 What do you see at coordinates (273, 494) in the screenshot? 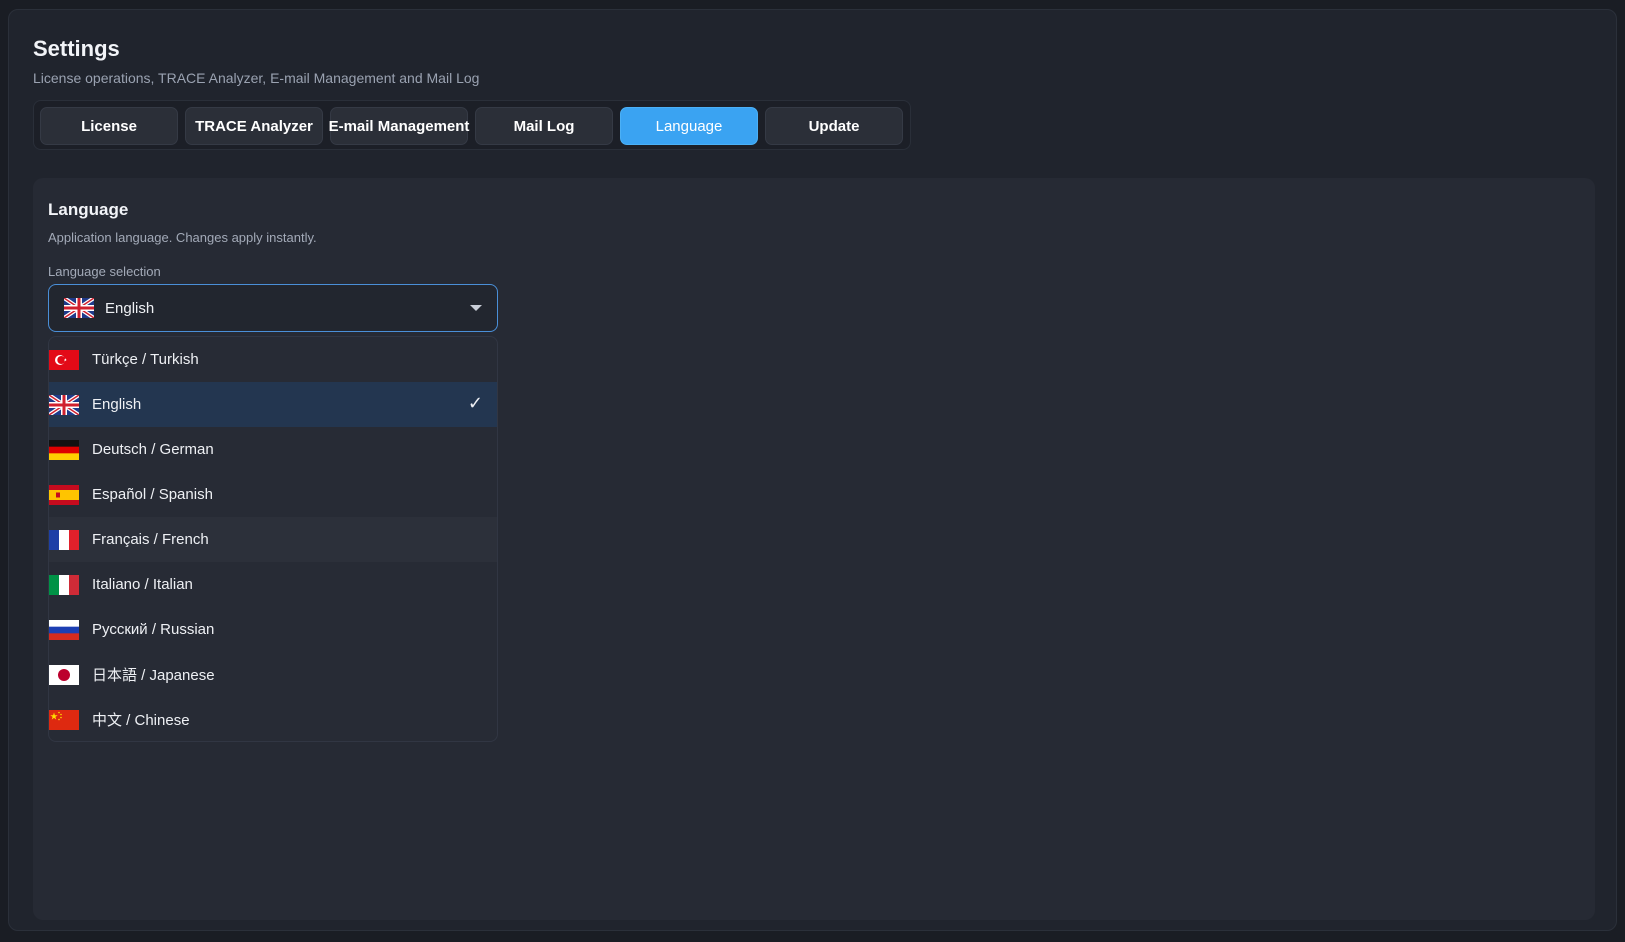
I see `language-option-spanish: Español / Spanish` at bounding box center [273, 494].